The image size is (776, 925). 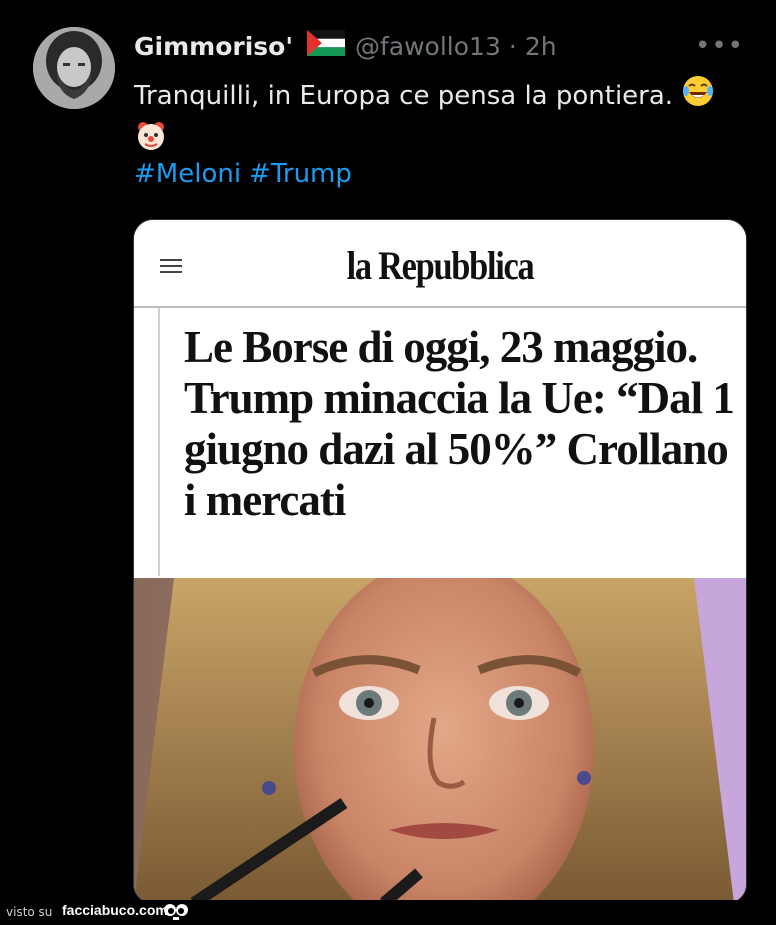 I want to click on face-with-tears-of-joy-icon, so click(x=698, y=96).